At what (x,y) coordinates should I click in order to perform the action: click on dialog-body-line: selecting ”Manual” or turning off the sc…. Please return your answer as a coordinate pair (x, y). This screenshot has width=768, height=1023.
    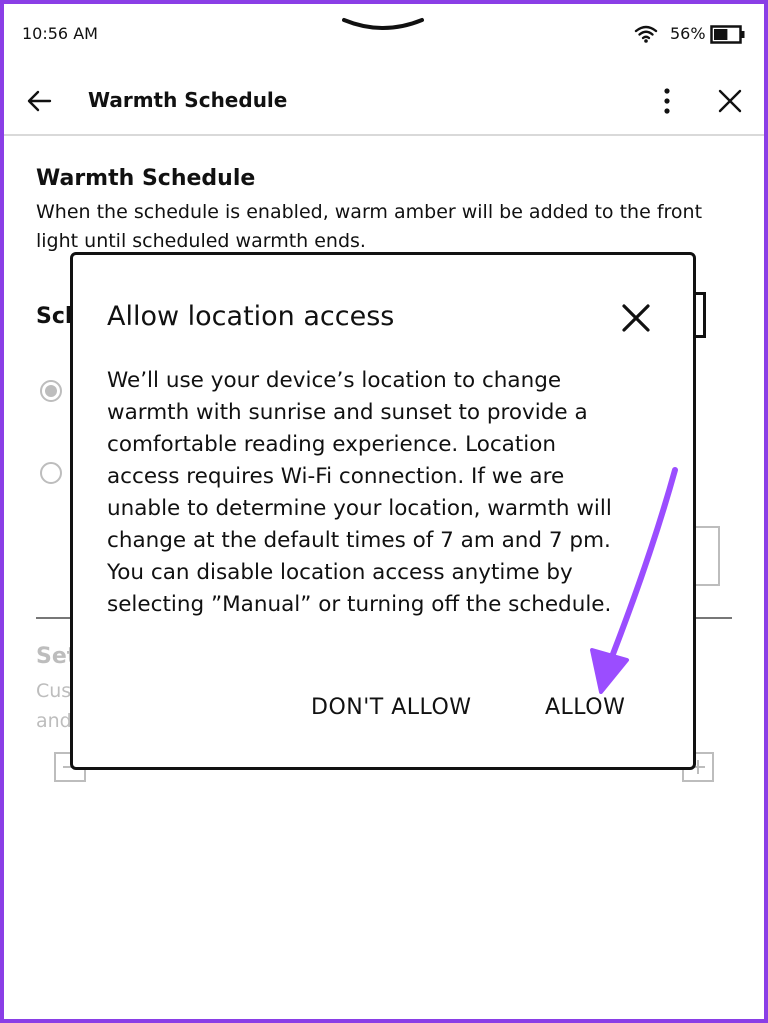
    Looking at the image, I should click on (359, 604).